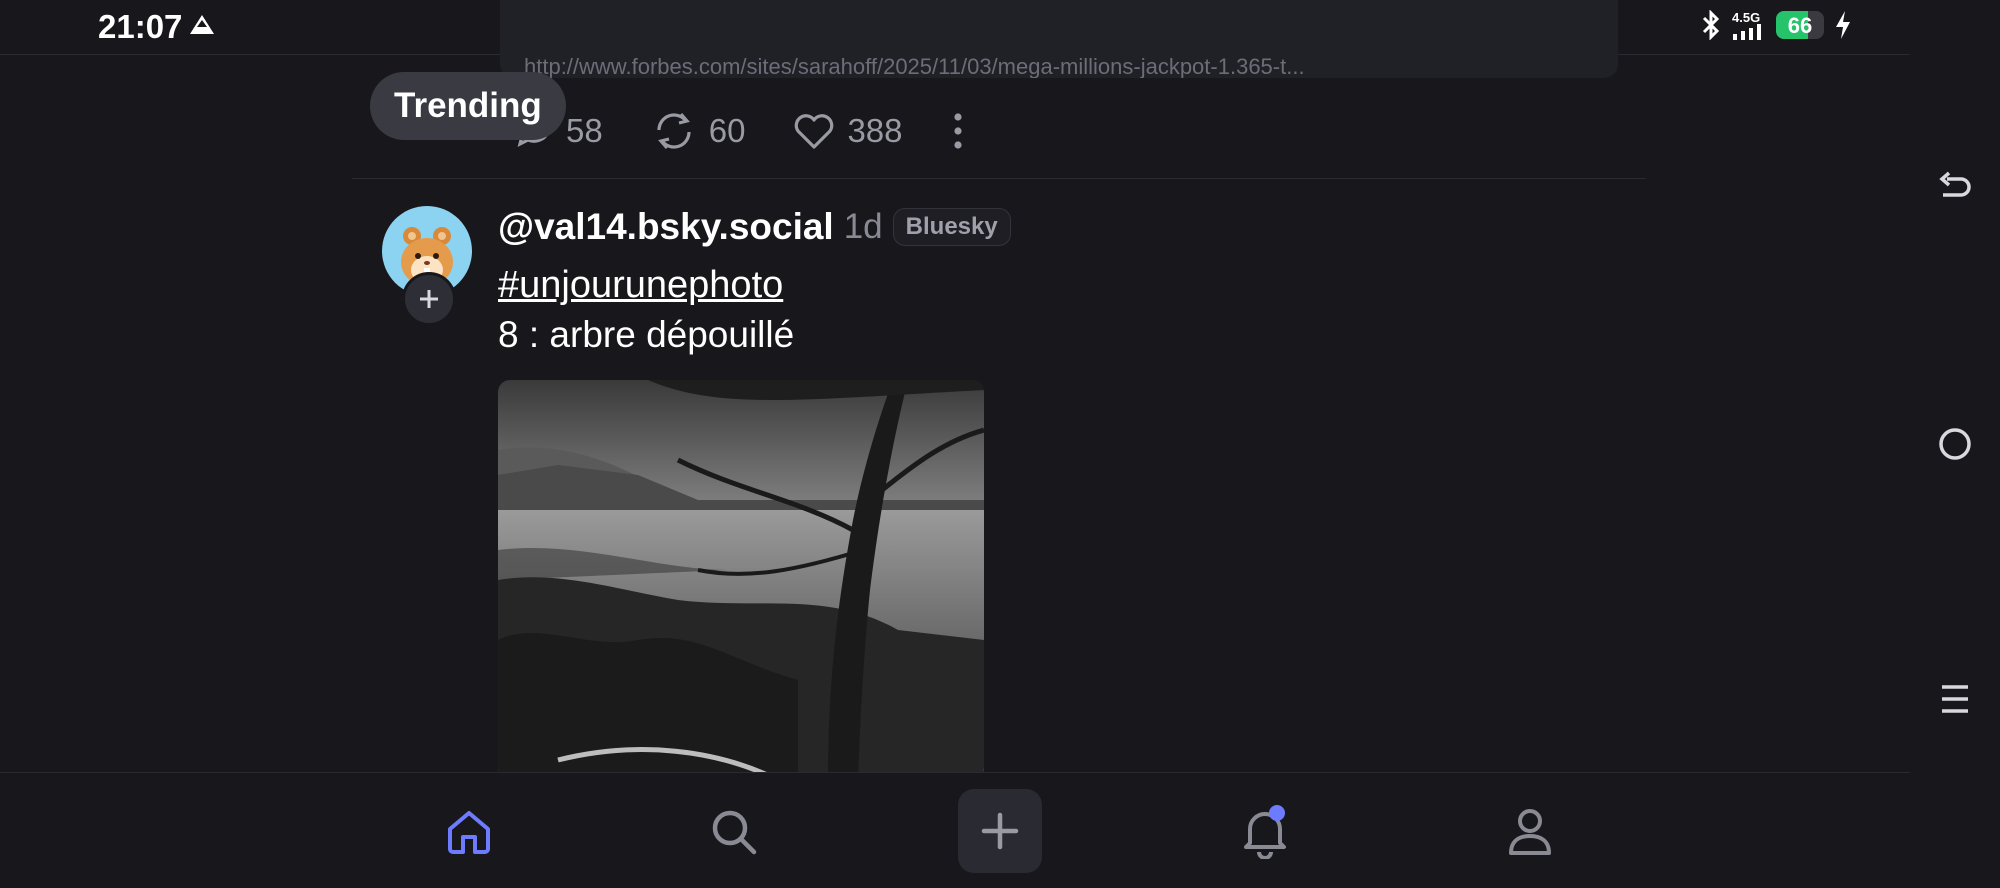  I want to click on battery-level: 66, so click(1800, 25).